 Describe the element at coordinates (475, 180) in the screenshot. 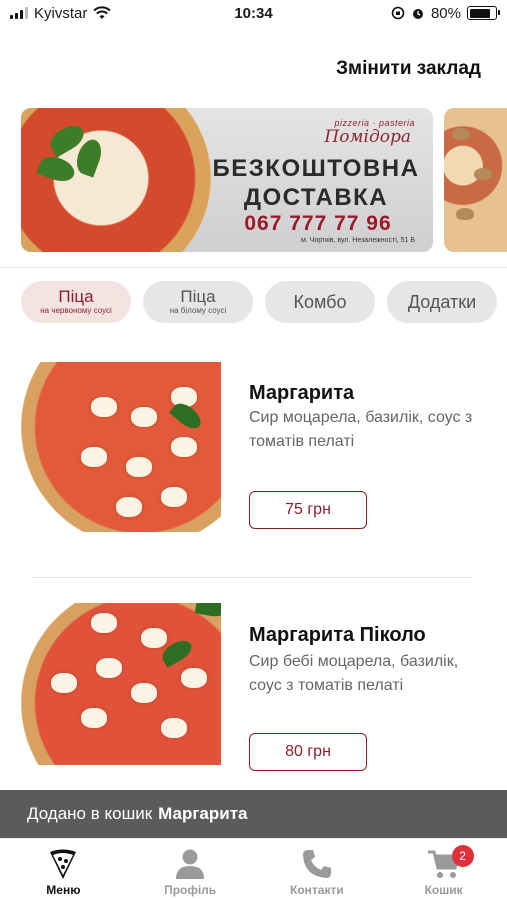

I see `next-promo-banner` at that location.